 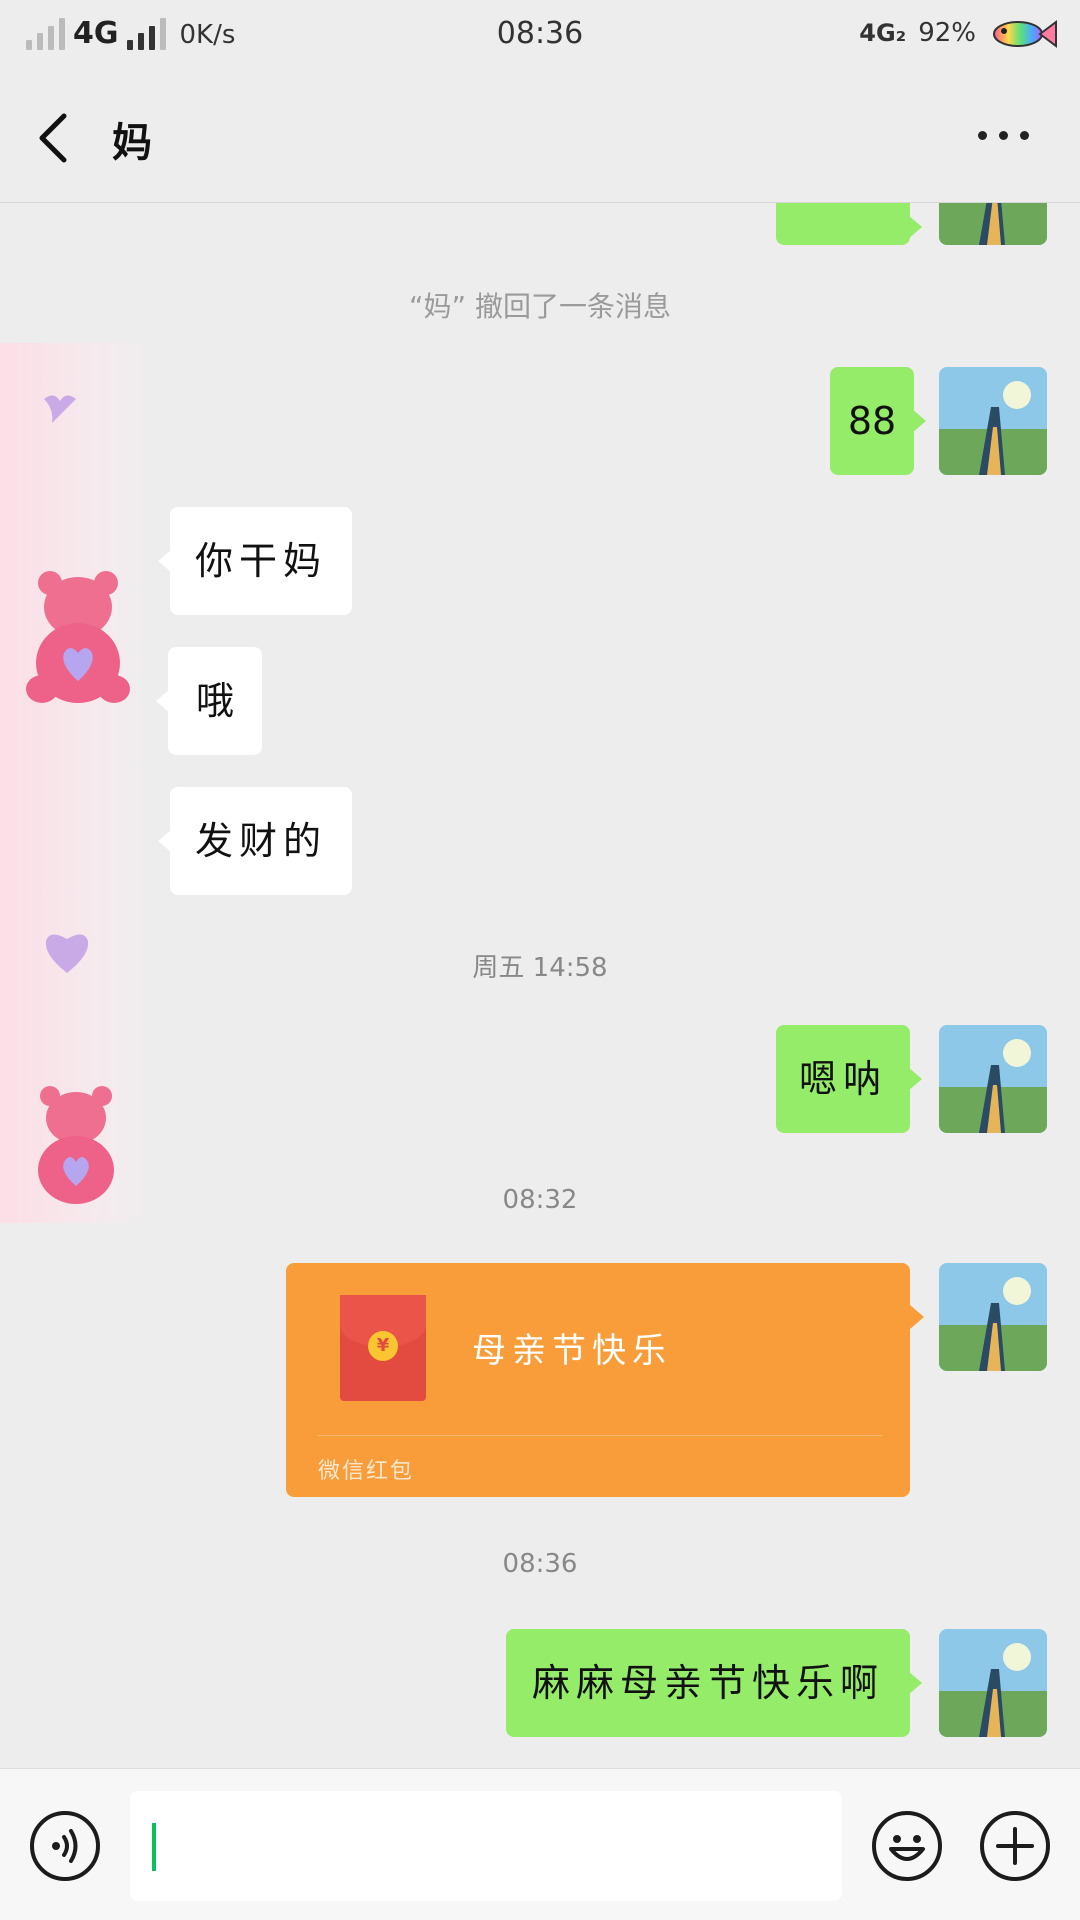 What do you see at coordinates (572, 1351) in the screenshot?
I see `red-packet-title: 母亲节快乐` at bounding box center [572, 1351].